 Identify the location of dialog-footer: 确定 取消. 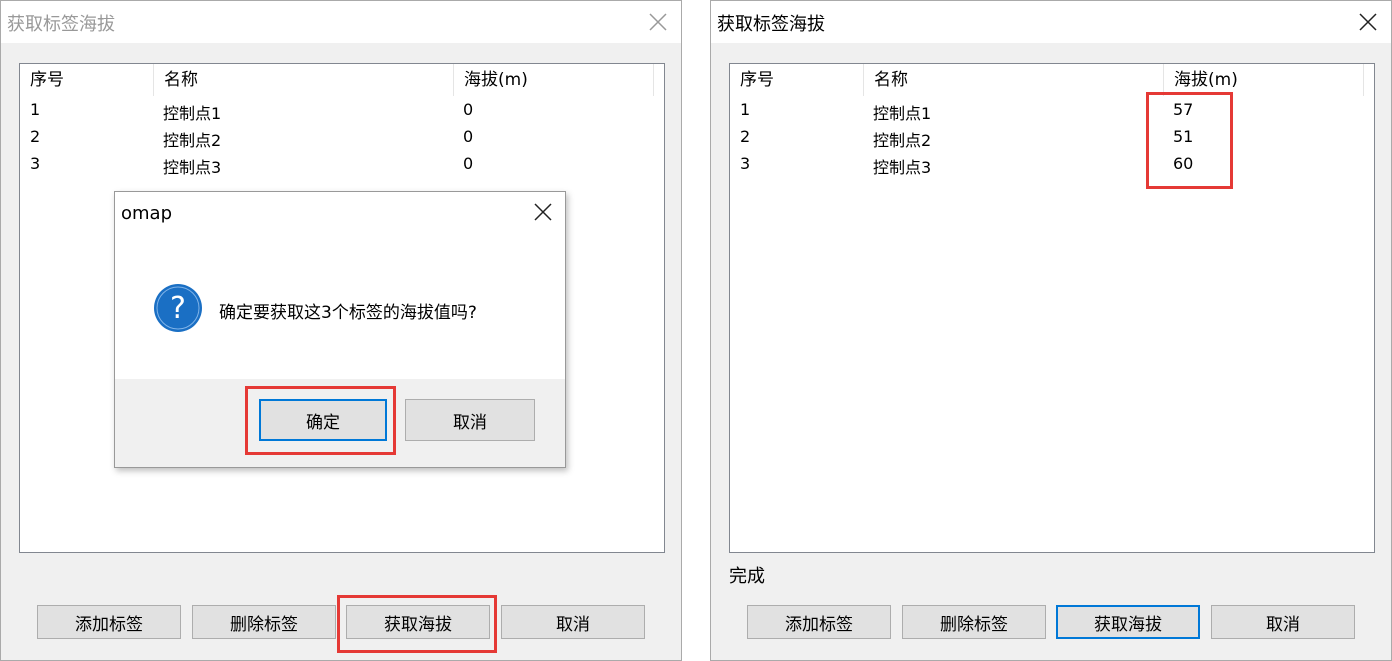
(340, 423).